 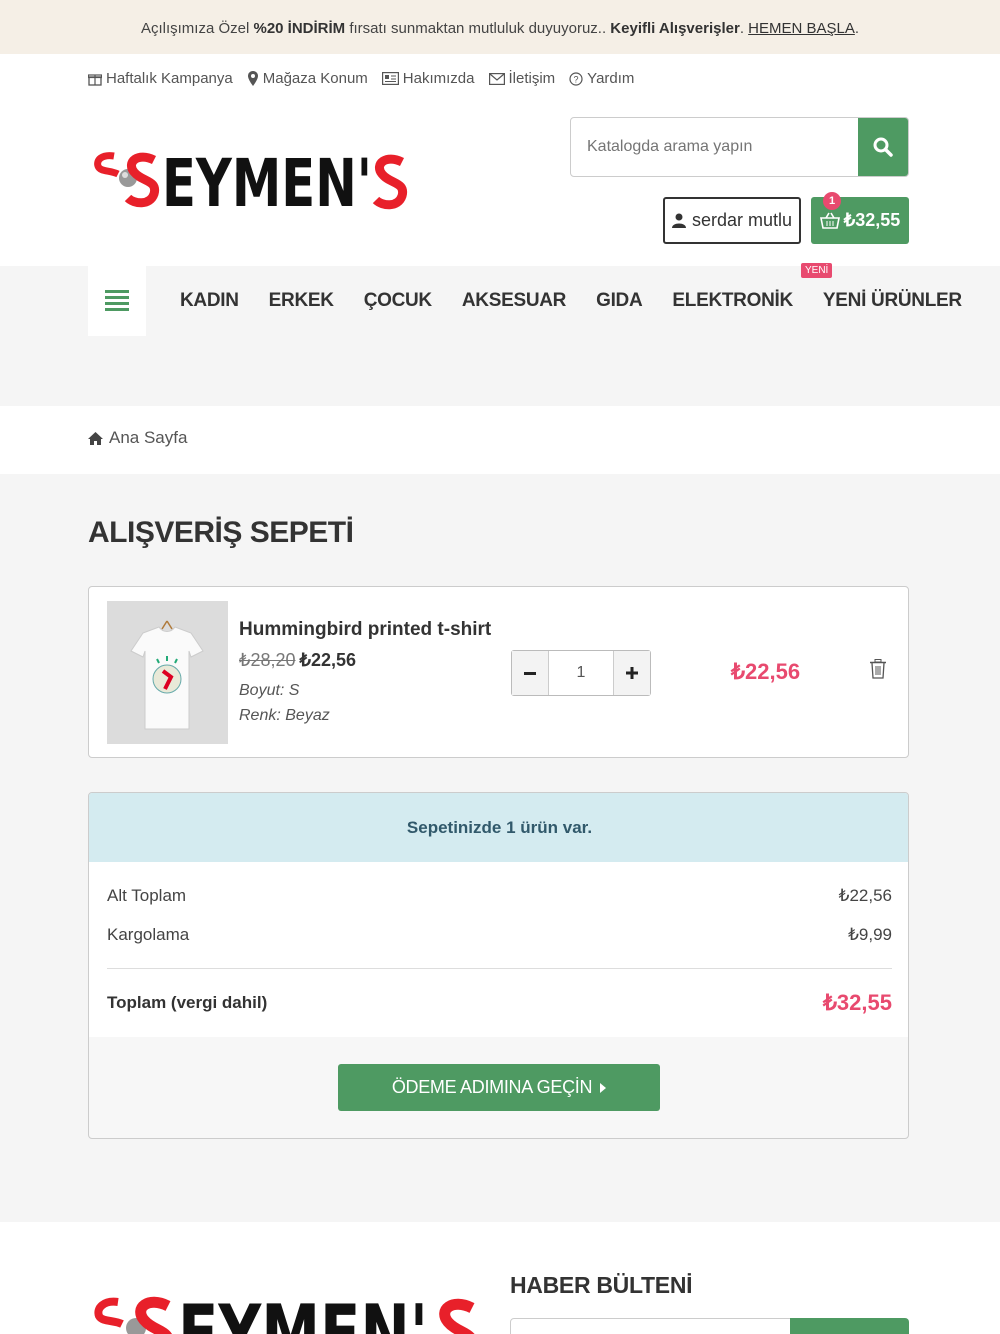 What do you see at coordinates (390, 78) in the screenshot?
I see `id-card-icon` at bounding box center [390, 78].